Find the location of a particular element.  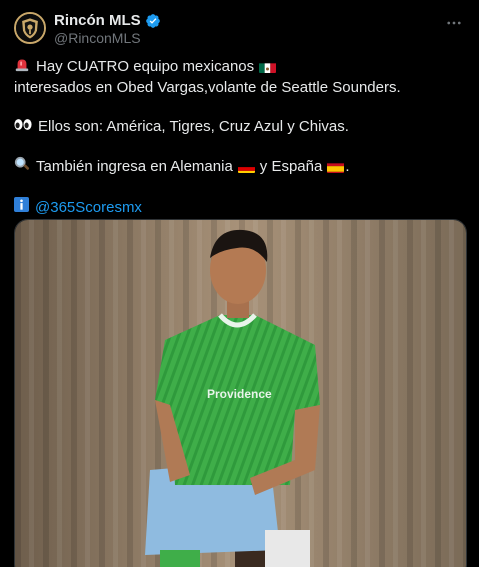

spain-flag-icon is located at coordinates (336, 167).